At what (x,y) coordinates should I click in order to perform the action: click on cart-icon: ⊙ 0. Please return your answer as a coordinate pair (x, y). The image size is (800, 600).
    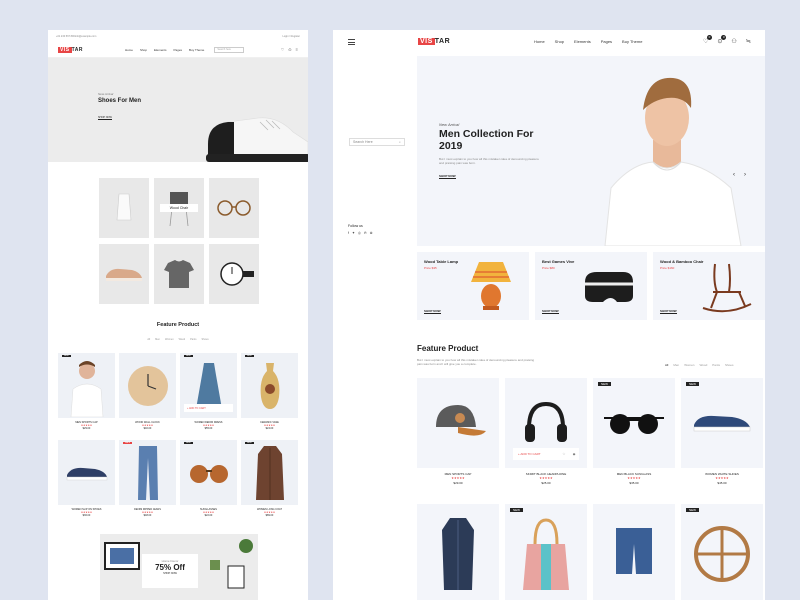
    Looking at the image, I should click on (722, 40).